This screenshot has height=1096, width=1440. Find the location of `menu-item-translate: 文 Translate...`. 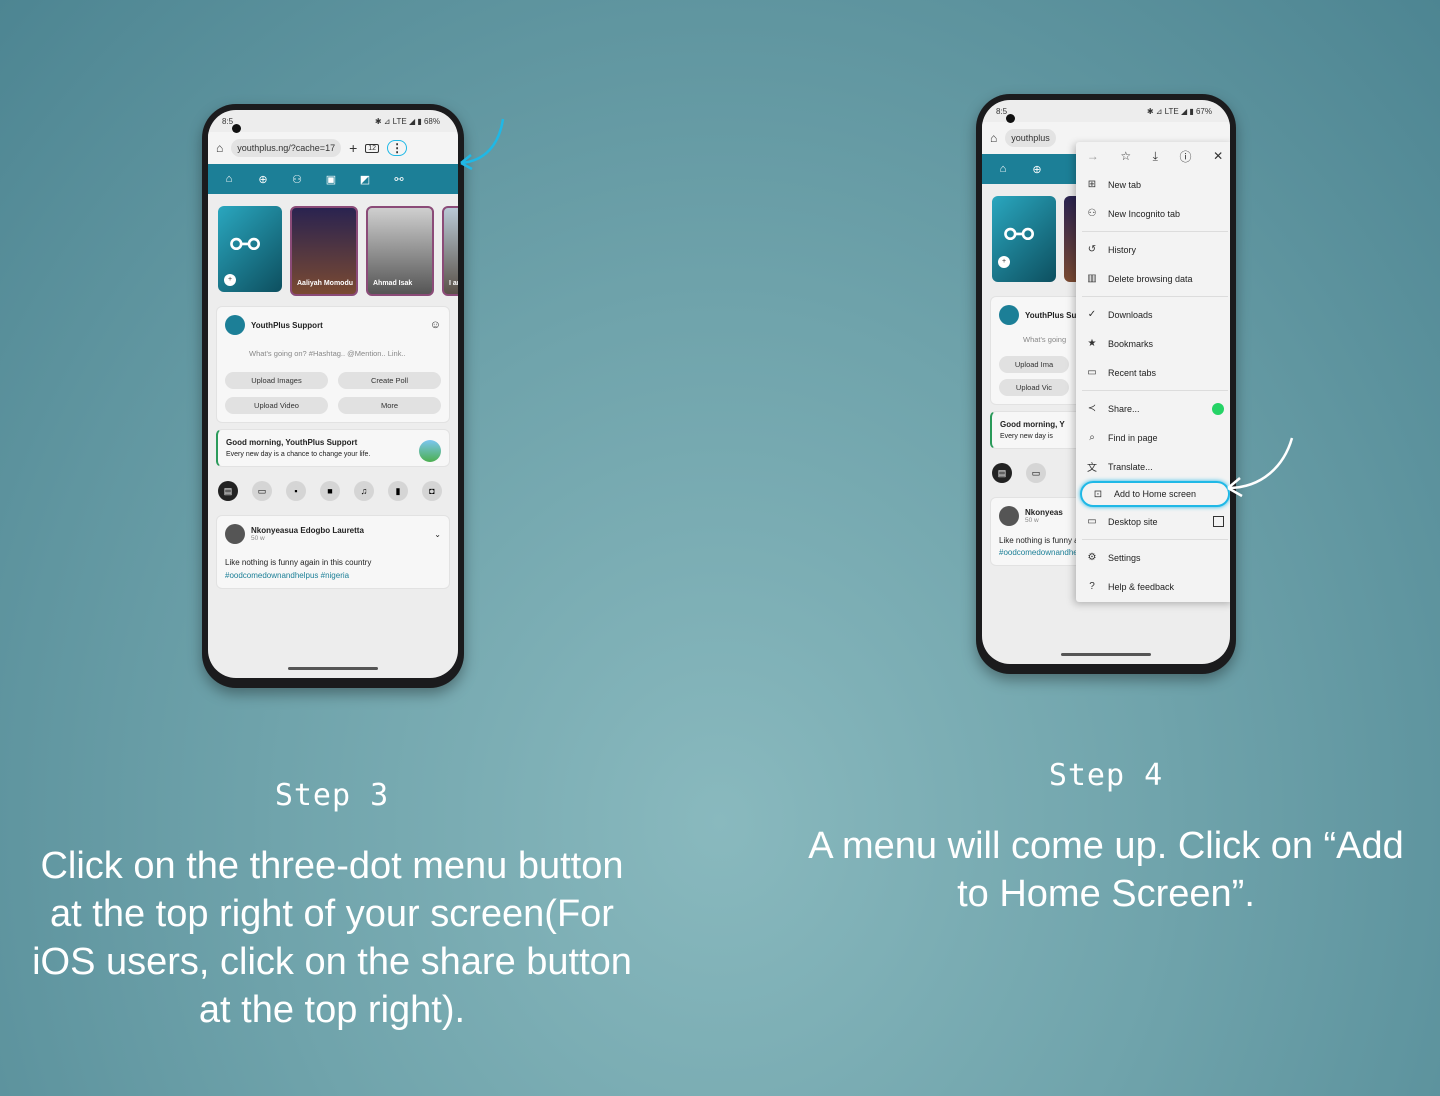

menu-item-translate: 文 Translate... is located at coordinates (1153, 466).